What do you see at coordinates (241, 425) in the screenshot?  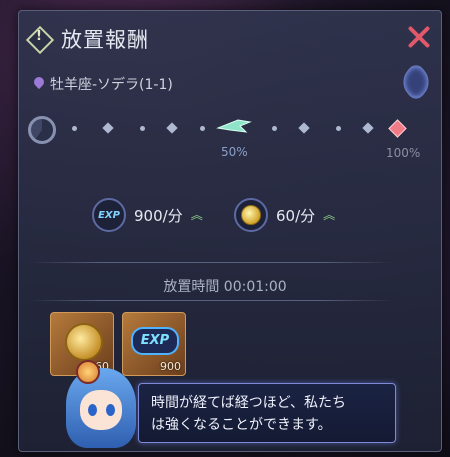 I see `dialog-line: は強くなることができます。` at bounding box center [241, 425].